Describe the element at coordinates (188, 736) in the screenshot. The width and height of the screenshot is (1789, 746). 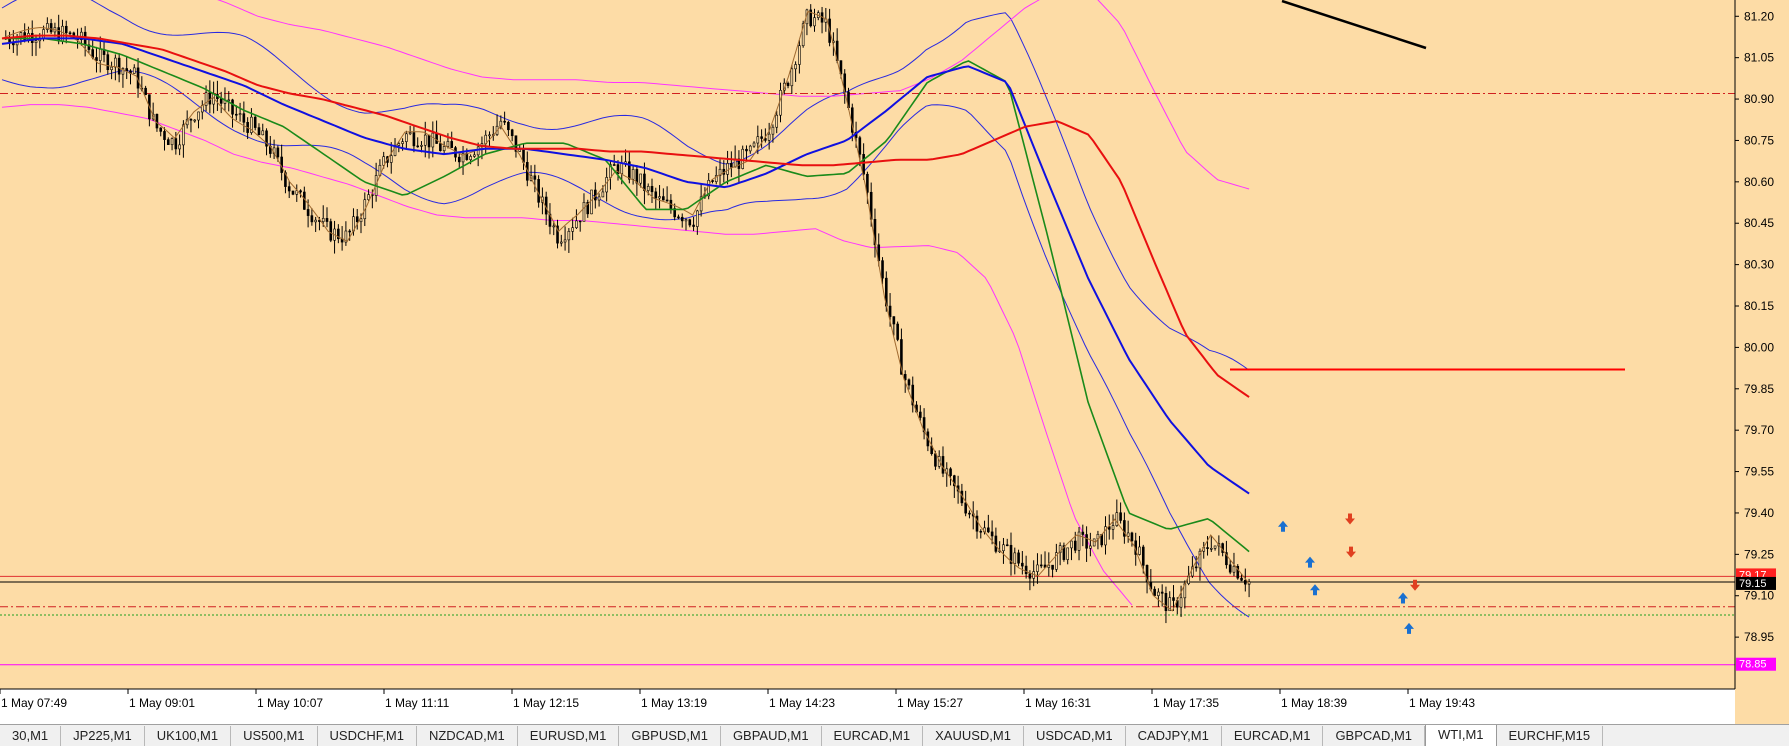
I see `symbol-tab-2: UK100,M1` at that location.